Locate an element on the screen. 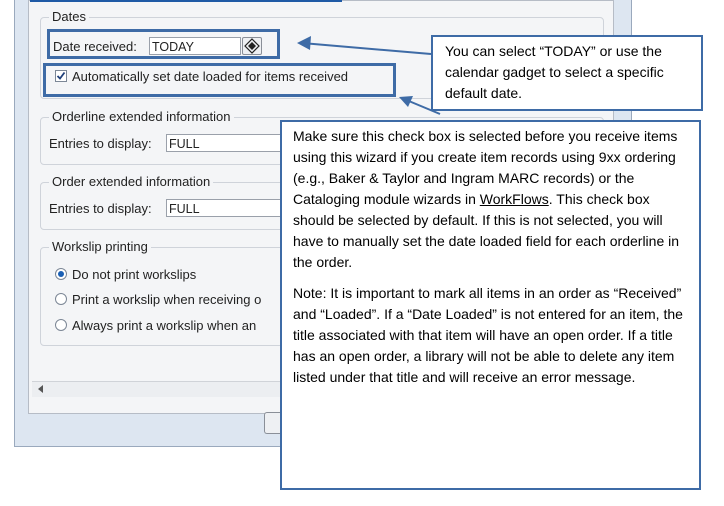 The width and height of the screenshot is (724, 506). order-entries-label: Entries to display: is located at coordinates (100, 208).